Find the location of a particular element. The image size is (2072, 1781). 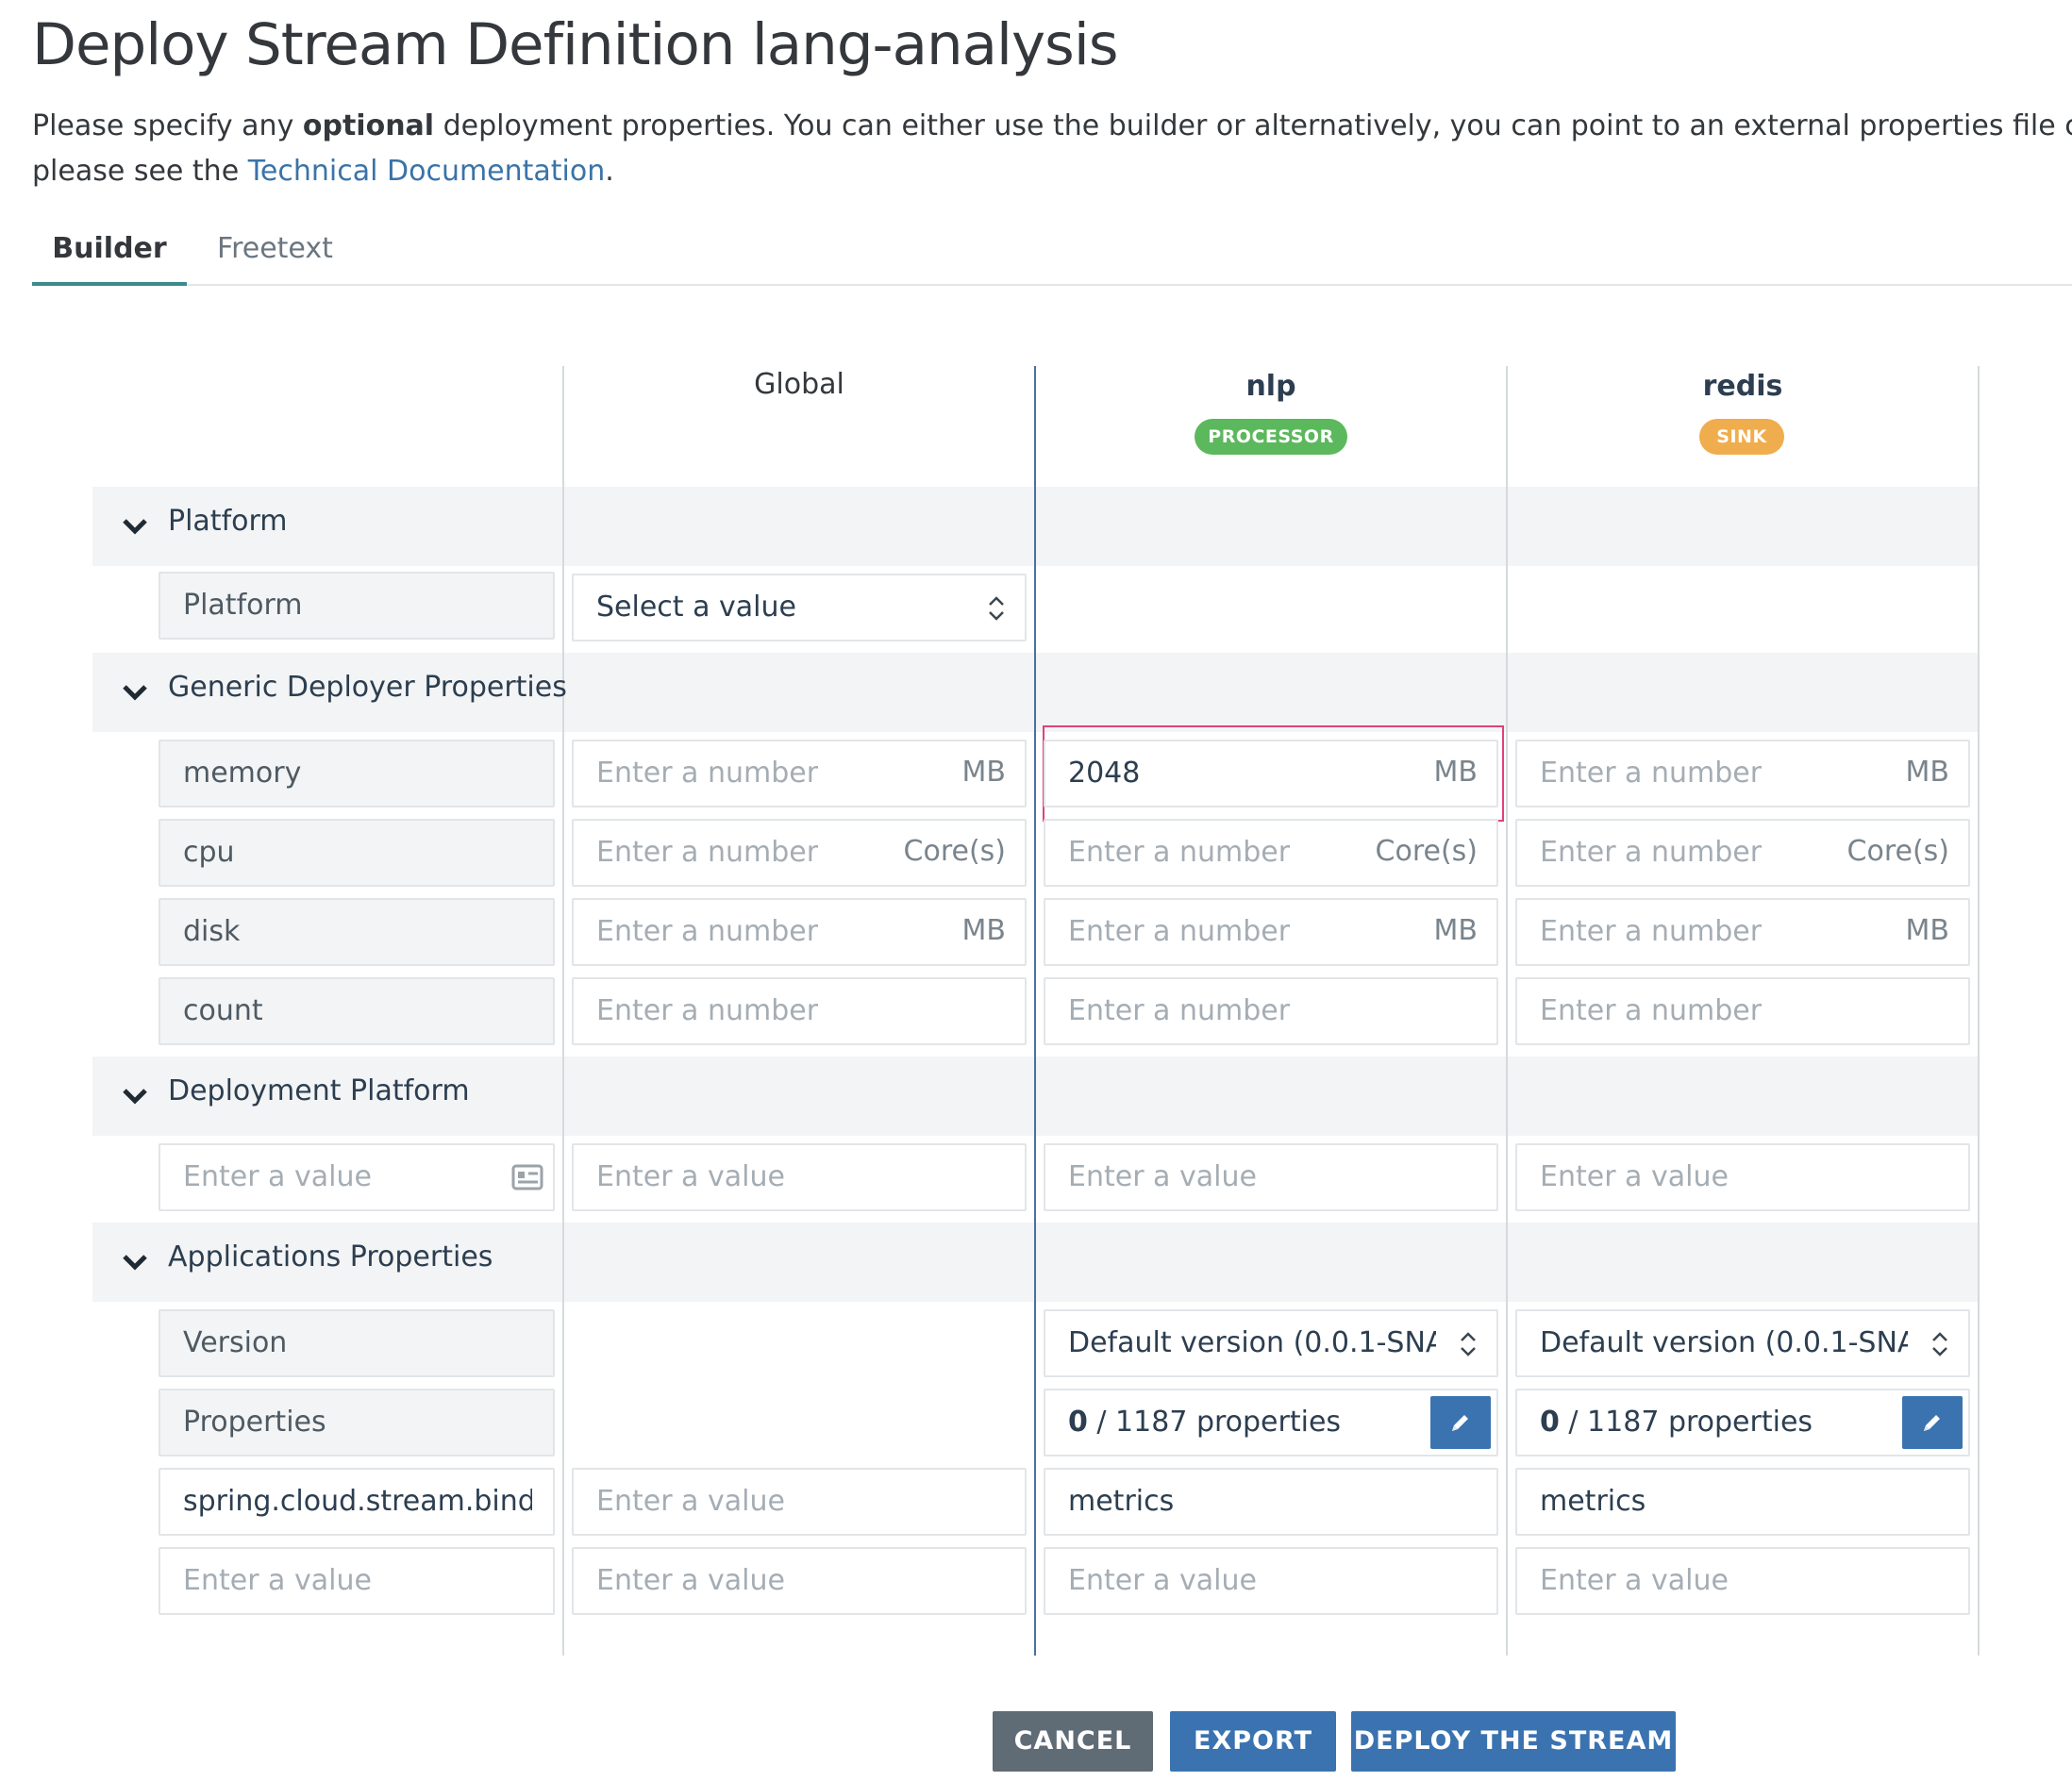

processor-badge: PROCESSOR is located at coordinates (1271, 437).